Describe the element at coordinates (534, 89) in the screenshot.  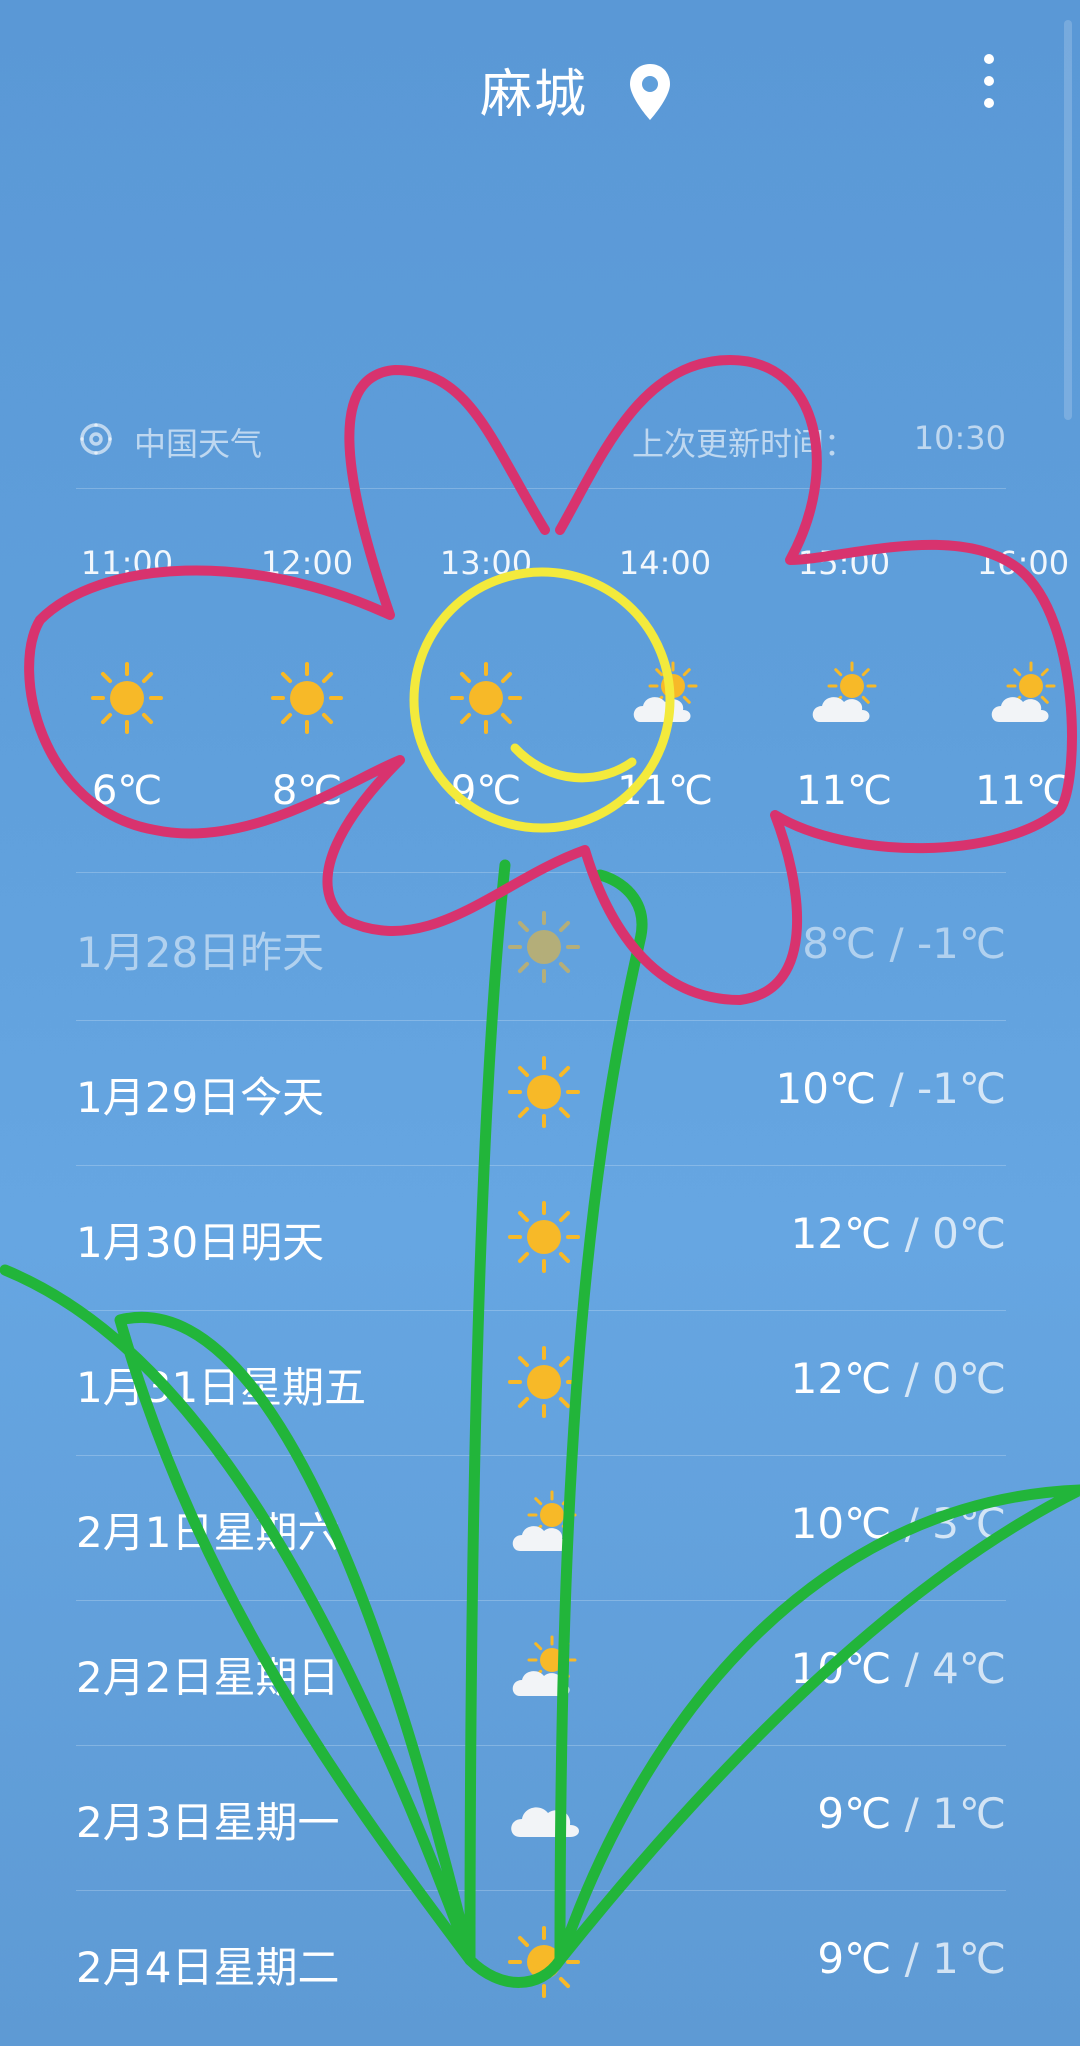
I see `city-name: 麻城` at that location.